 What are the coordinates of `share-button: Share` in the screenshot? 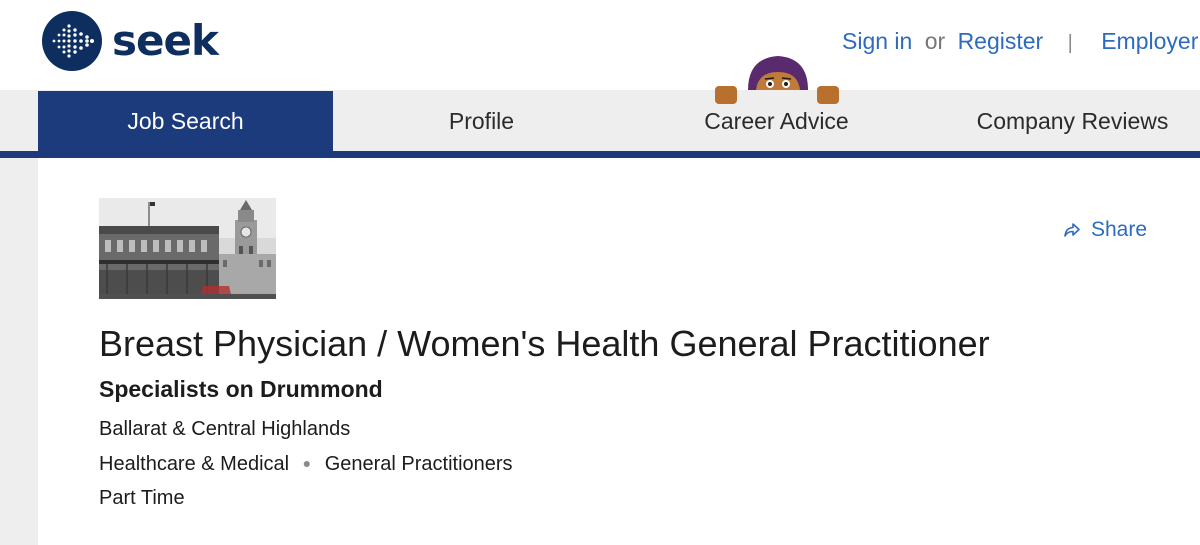 It's located at (1105, 230).